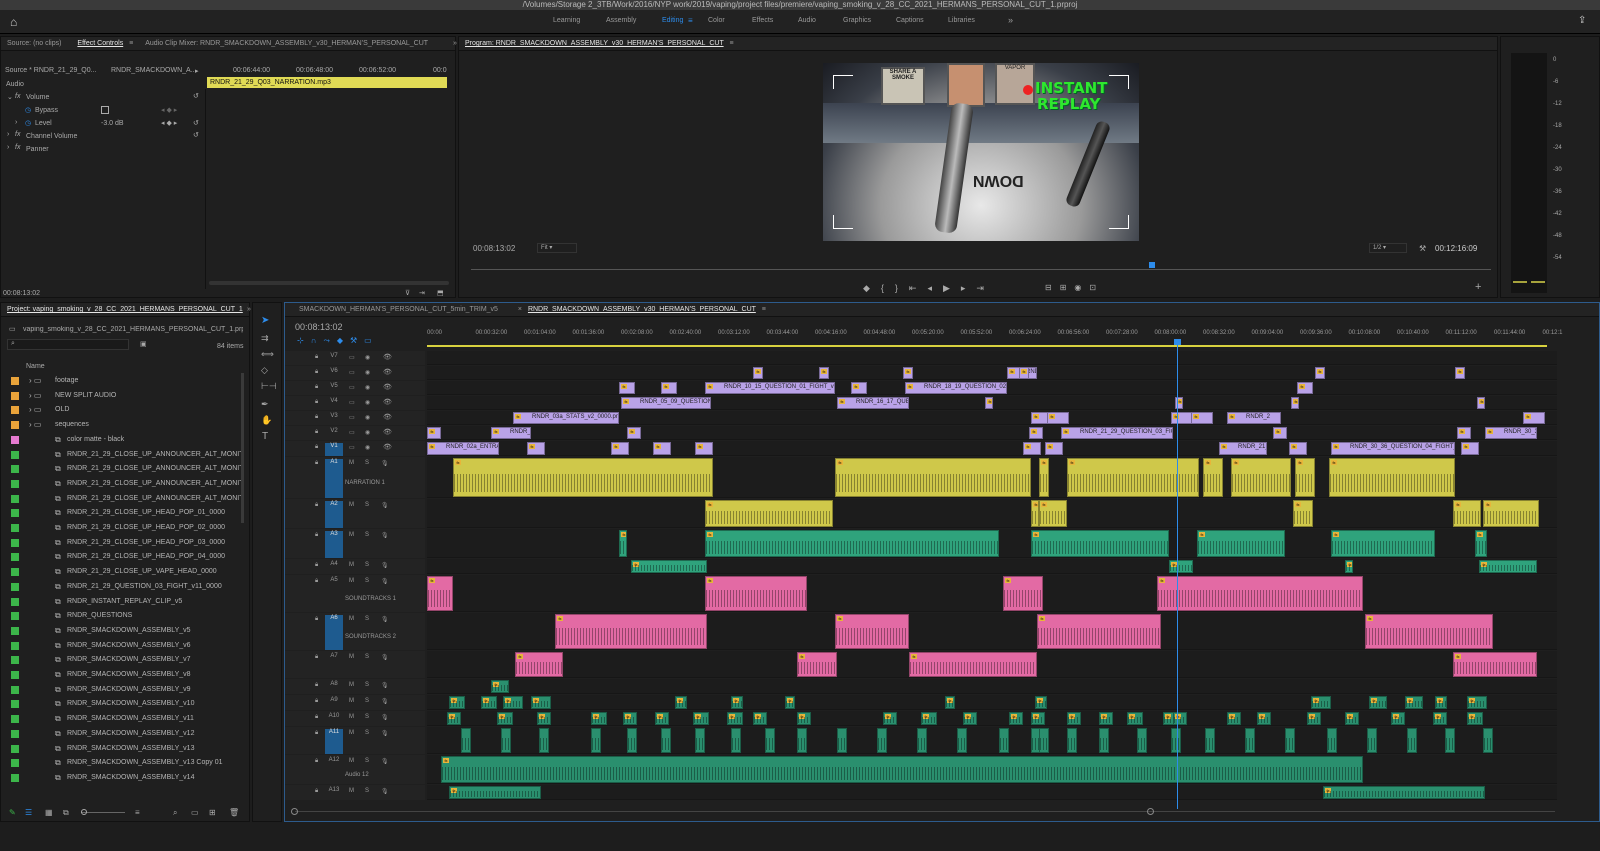  What do you see at coordinates (355, 686) in the screenshot?
I see `track-header-a8: 🔒︎ A8 M S 🎙︎` at bounding box center [355, 686].